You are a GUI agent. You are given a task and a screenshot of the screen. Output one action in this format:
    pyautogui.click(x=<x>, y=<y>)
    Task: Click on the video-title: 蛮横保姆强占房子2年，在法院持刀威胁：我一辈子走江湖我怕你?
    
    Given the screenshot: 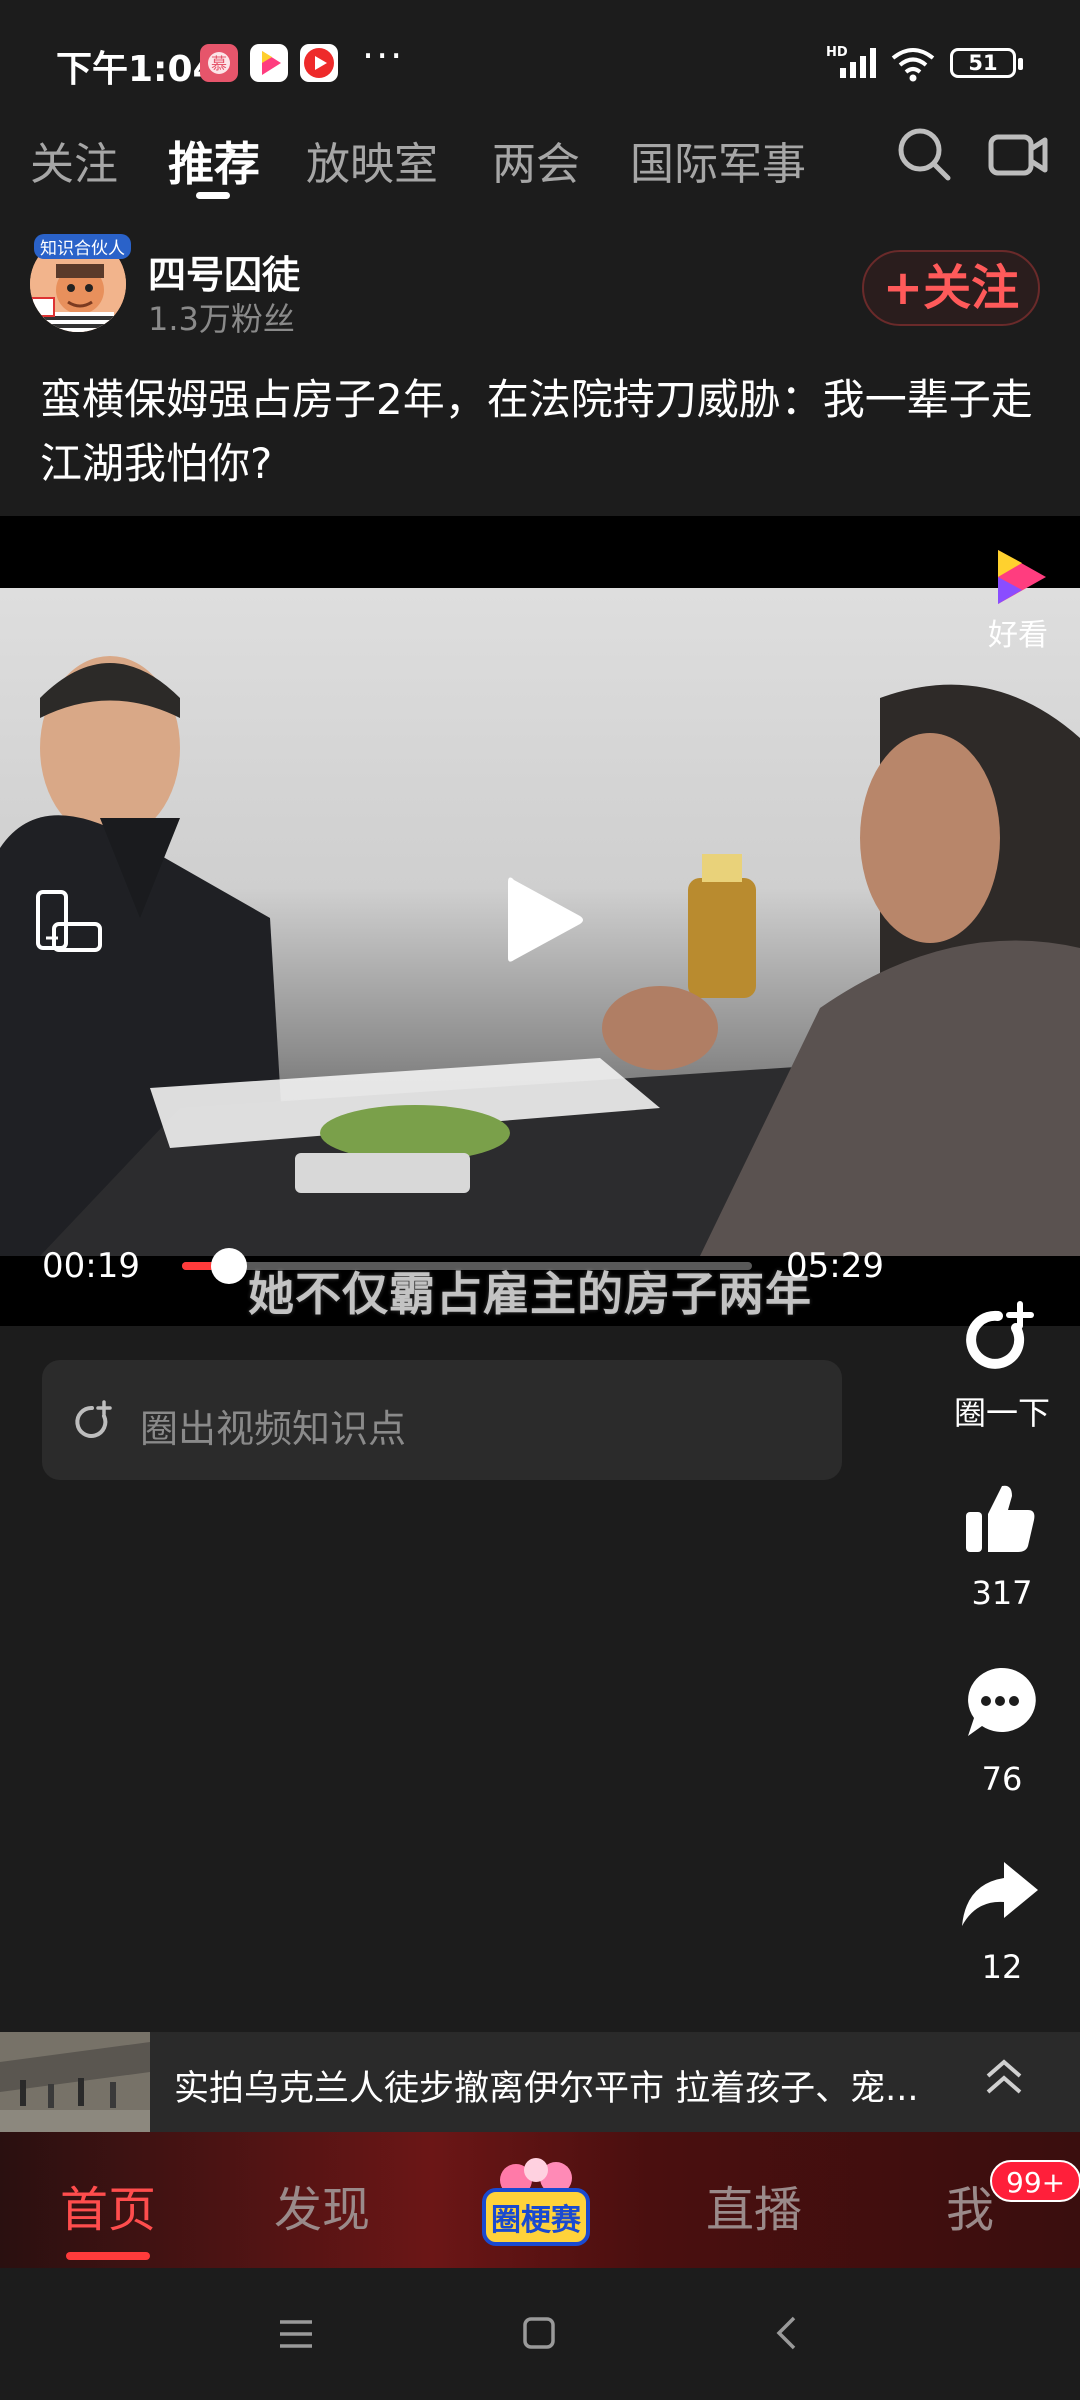 What is the action you would take?
    pyautogui.click(x=536, y=431)
    